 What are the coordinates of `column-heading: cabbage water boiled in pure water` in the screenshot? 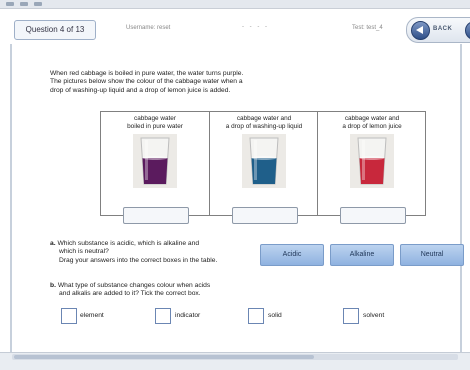 It's located at (155, 123).